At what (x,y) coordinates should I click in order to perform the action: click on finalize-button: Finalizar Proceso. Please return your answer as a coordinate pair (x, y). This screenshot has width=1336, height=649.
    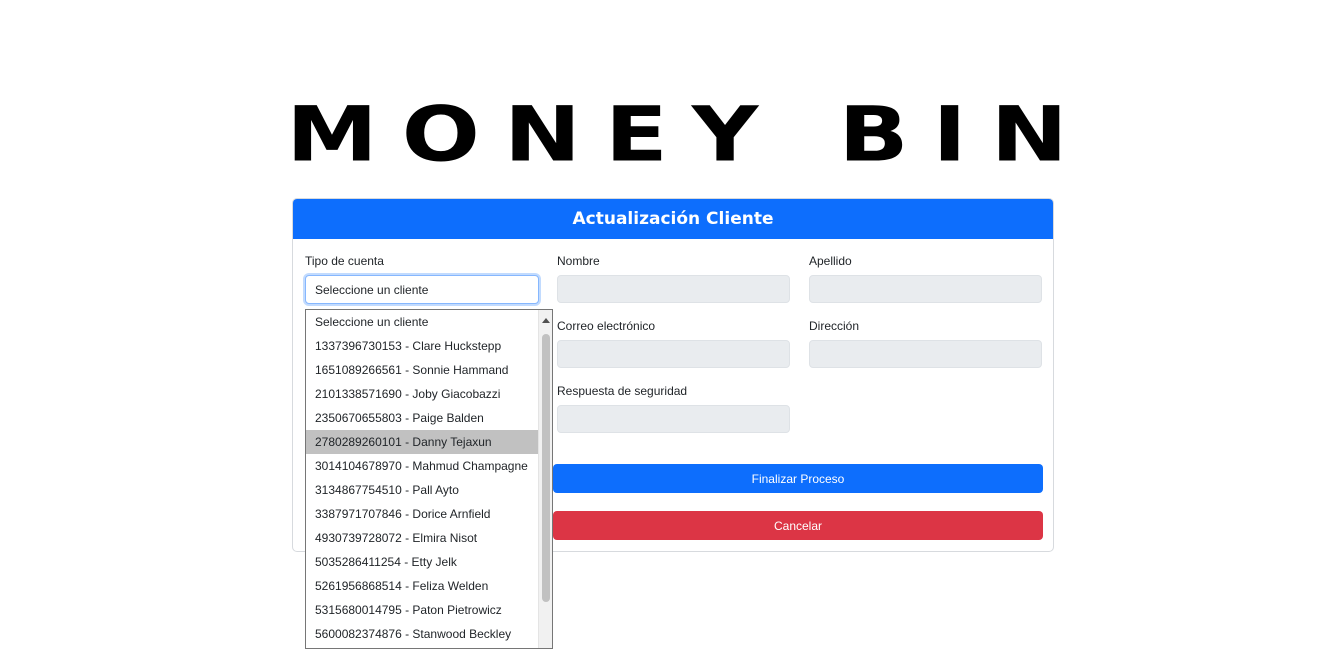
    Looking at the image, I should click on (798, 478).